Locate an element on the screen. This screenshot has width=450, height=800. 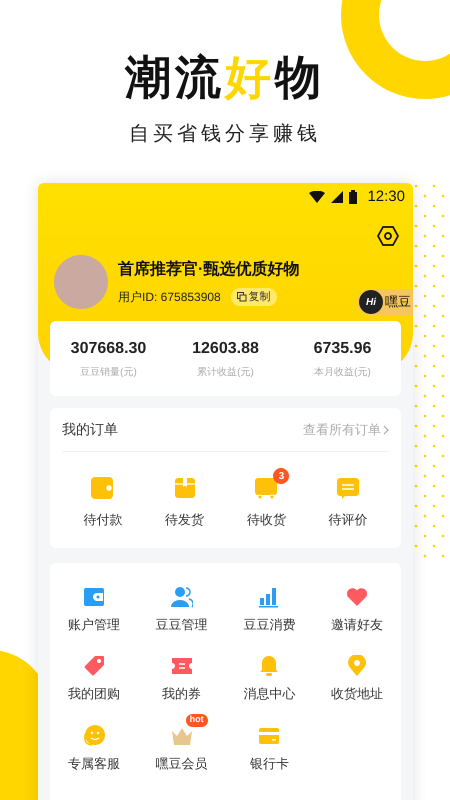
service-button: 收货地址 is located at coordinates (357, 673).